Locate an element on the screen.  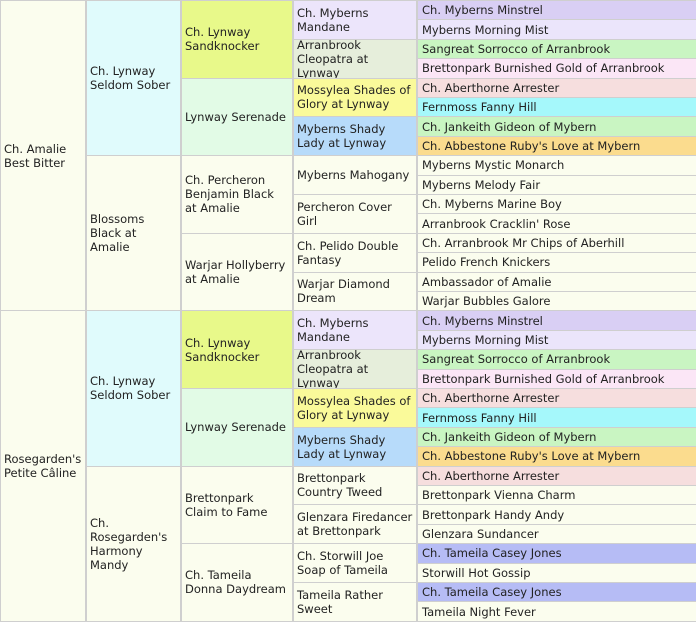
pedigree-gen5-cell: Arranbrook Cracklin' Rose is located at coordinates (556, 223).